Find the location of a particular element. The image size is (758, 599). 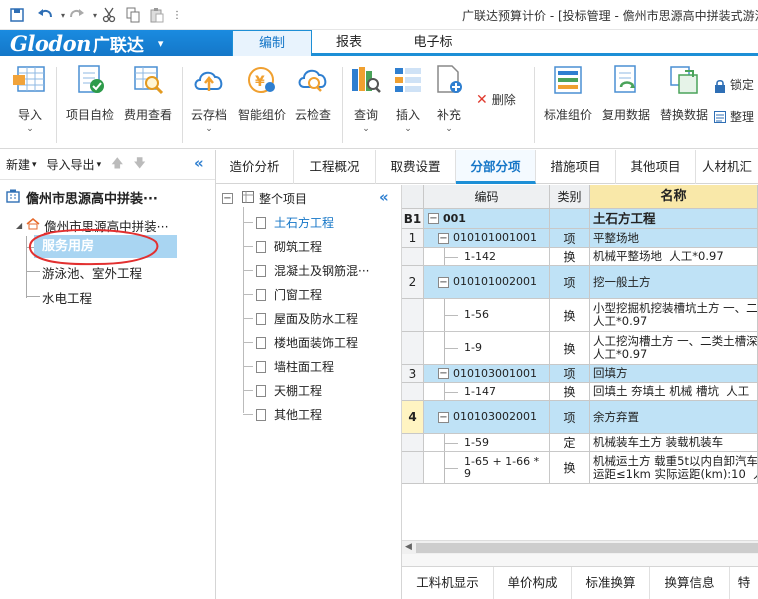

section-tree-item: 墙柱面工程 is located at coordinates (295, 366).